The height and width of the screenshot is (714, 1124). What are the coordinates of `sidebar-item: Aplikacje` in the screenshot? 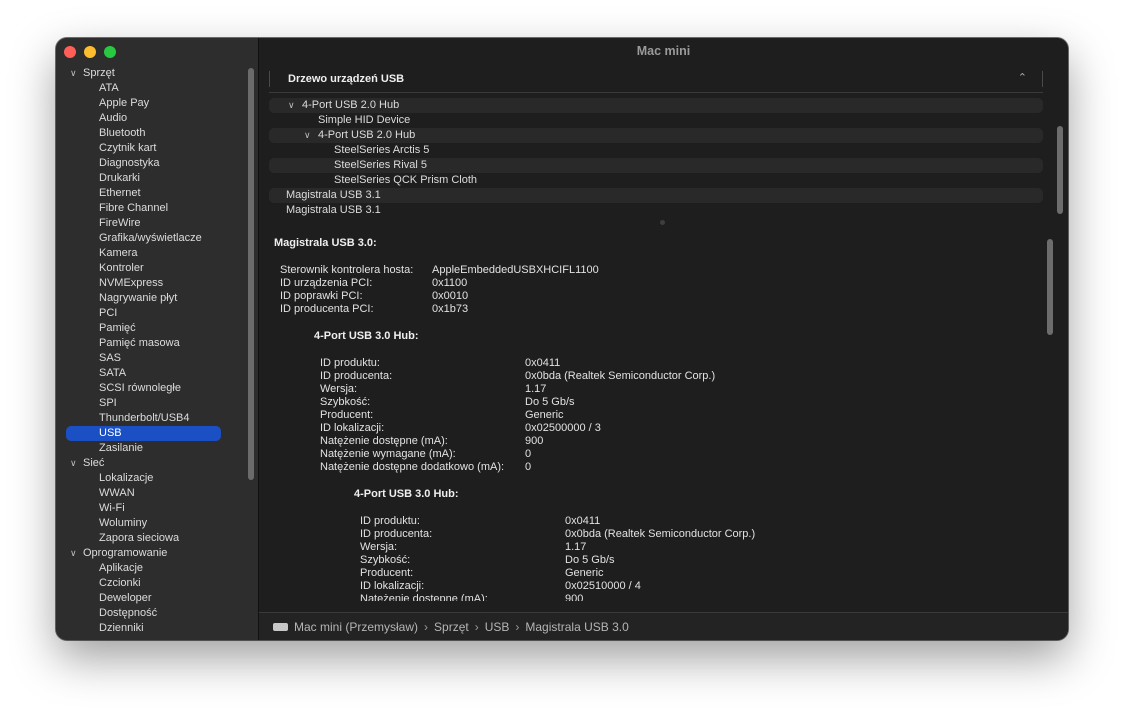 It's located at (151, 568).